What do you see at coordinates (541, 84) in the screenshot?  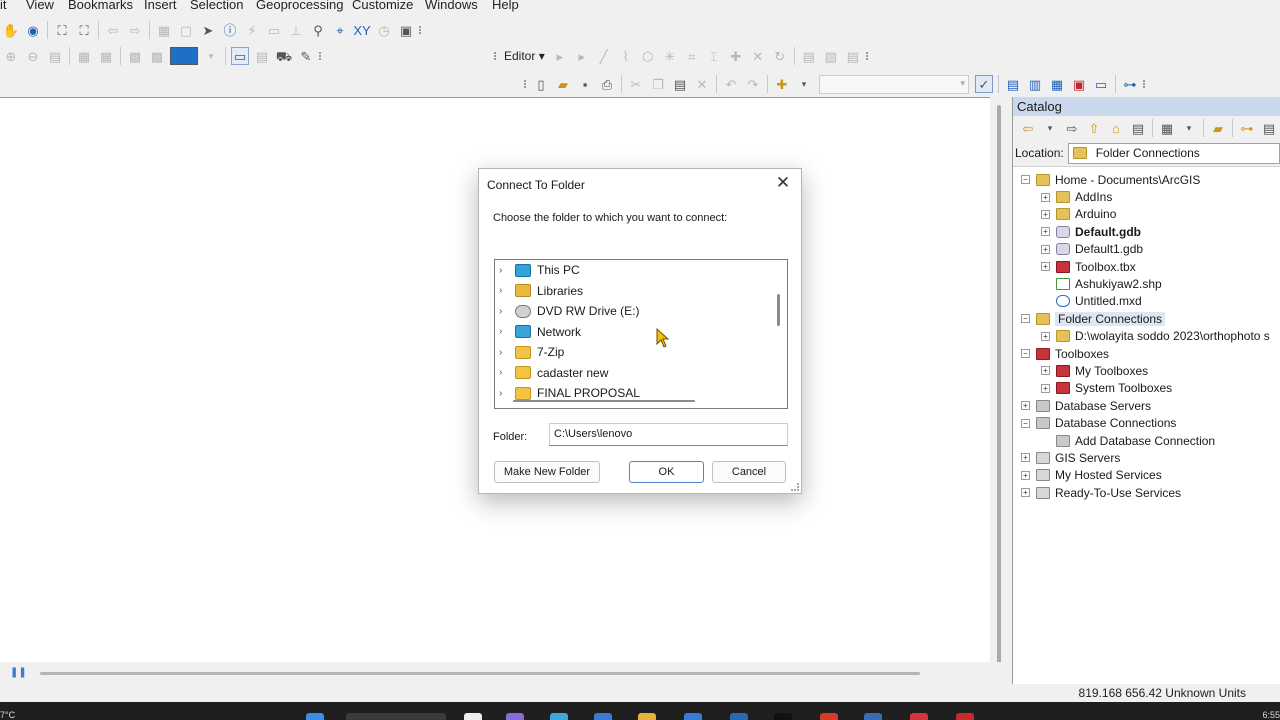 I see `new-document-icon: ▯` at bounding box center [541, 84].